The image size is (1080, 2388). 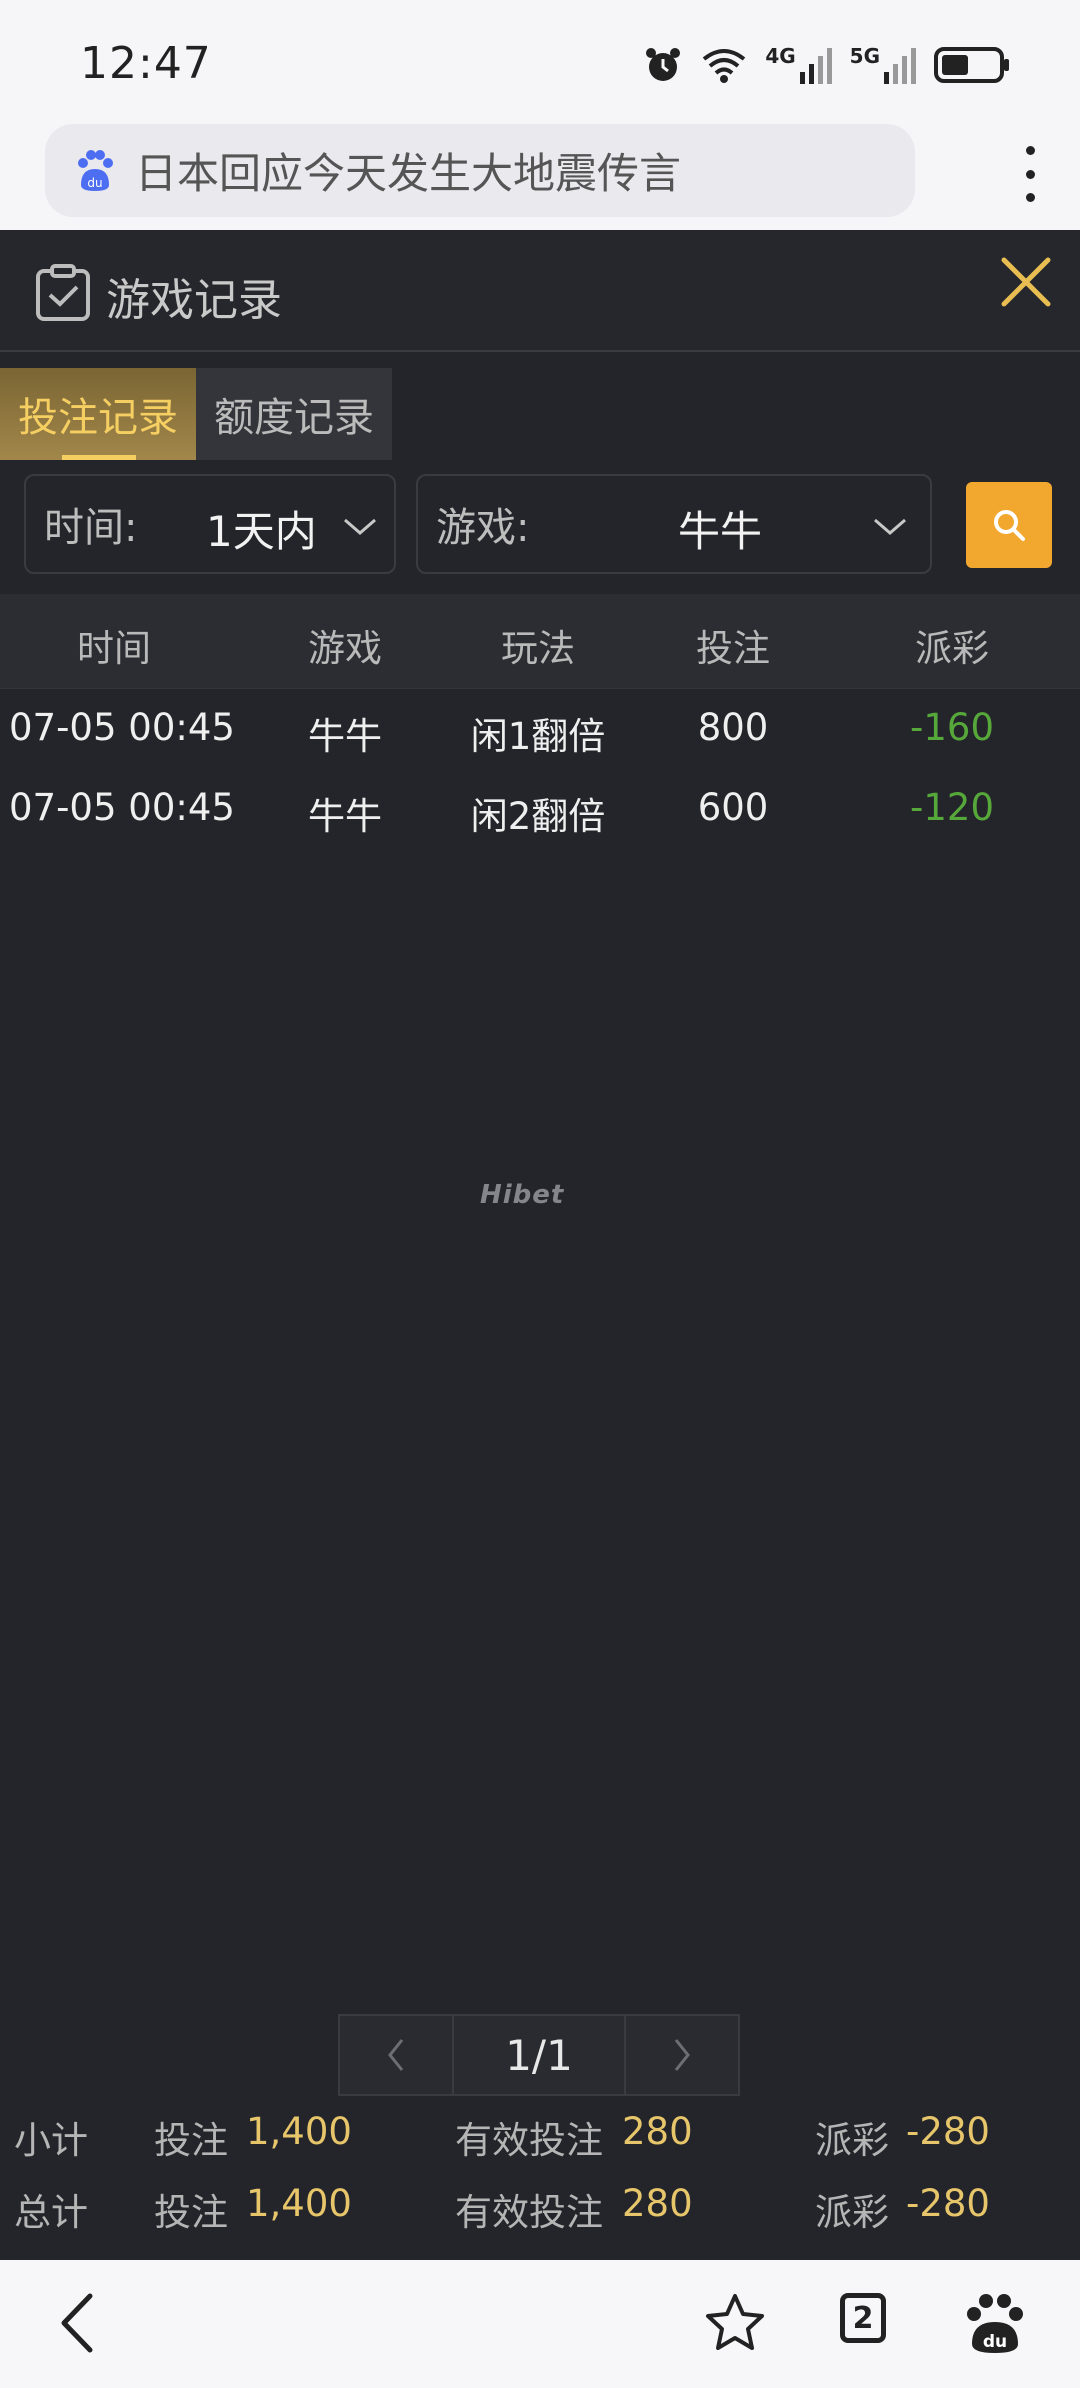 What do you see at coordinates (733, 648) in the screenshot?
I see `column-header-bet: 投注` at bounding box center [733, 648].